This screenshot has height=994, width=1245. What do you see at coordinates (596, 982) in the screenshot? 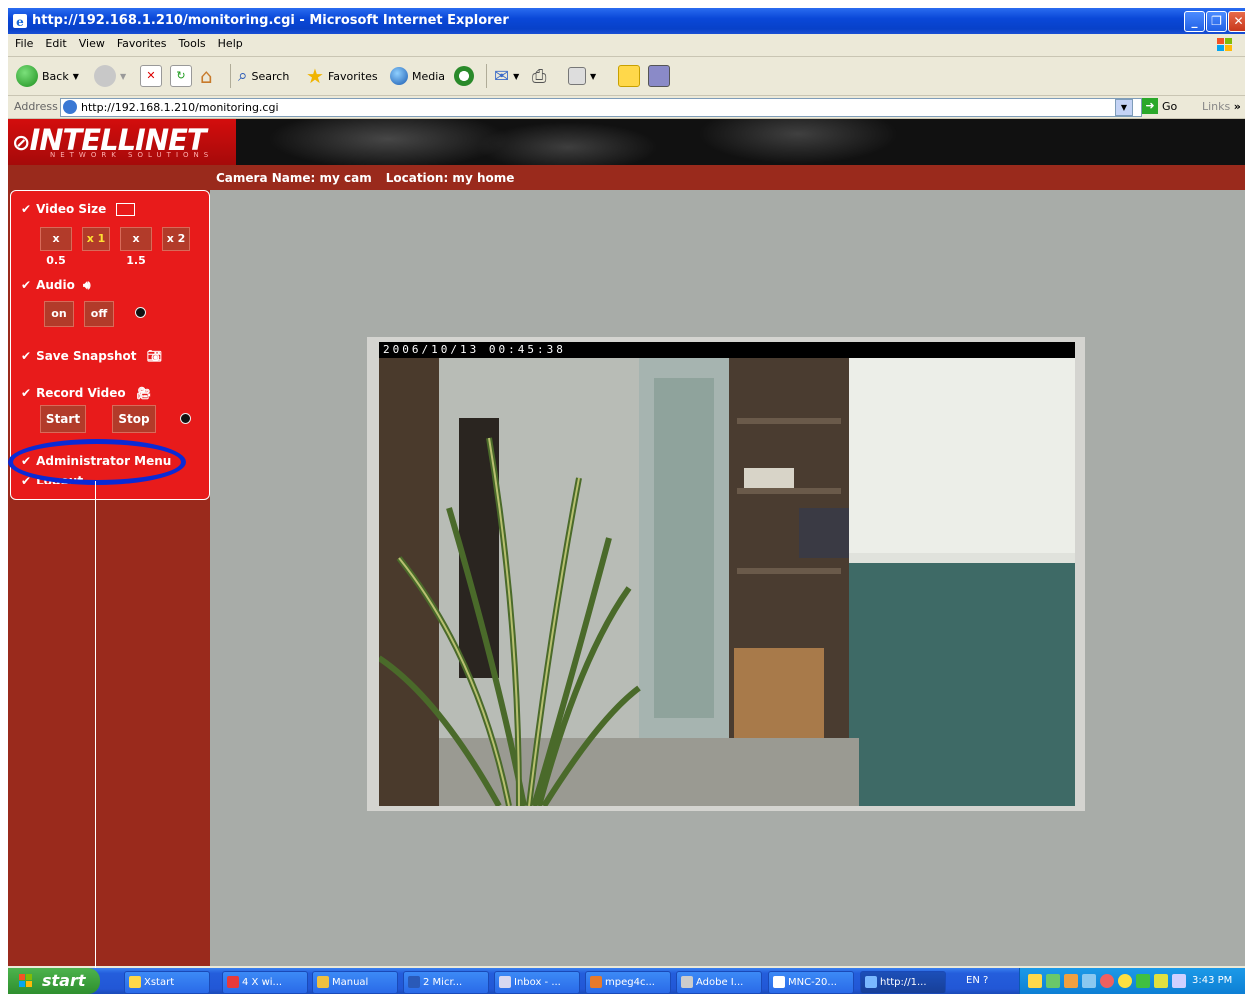
I see `player-icon` at bounding box center [596, 982].